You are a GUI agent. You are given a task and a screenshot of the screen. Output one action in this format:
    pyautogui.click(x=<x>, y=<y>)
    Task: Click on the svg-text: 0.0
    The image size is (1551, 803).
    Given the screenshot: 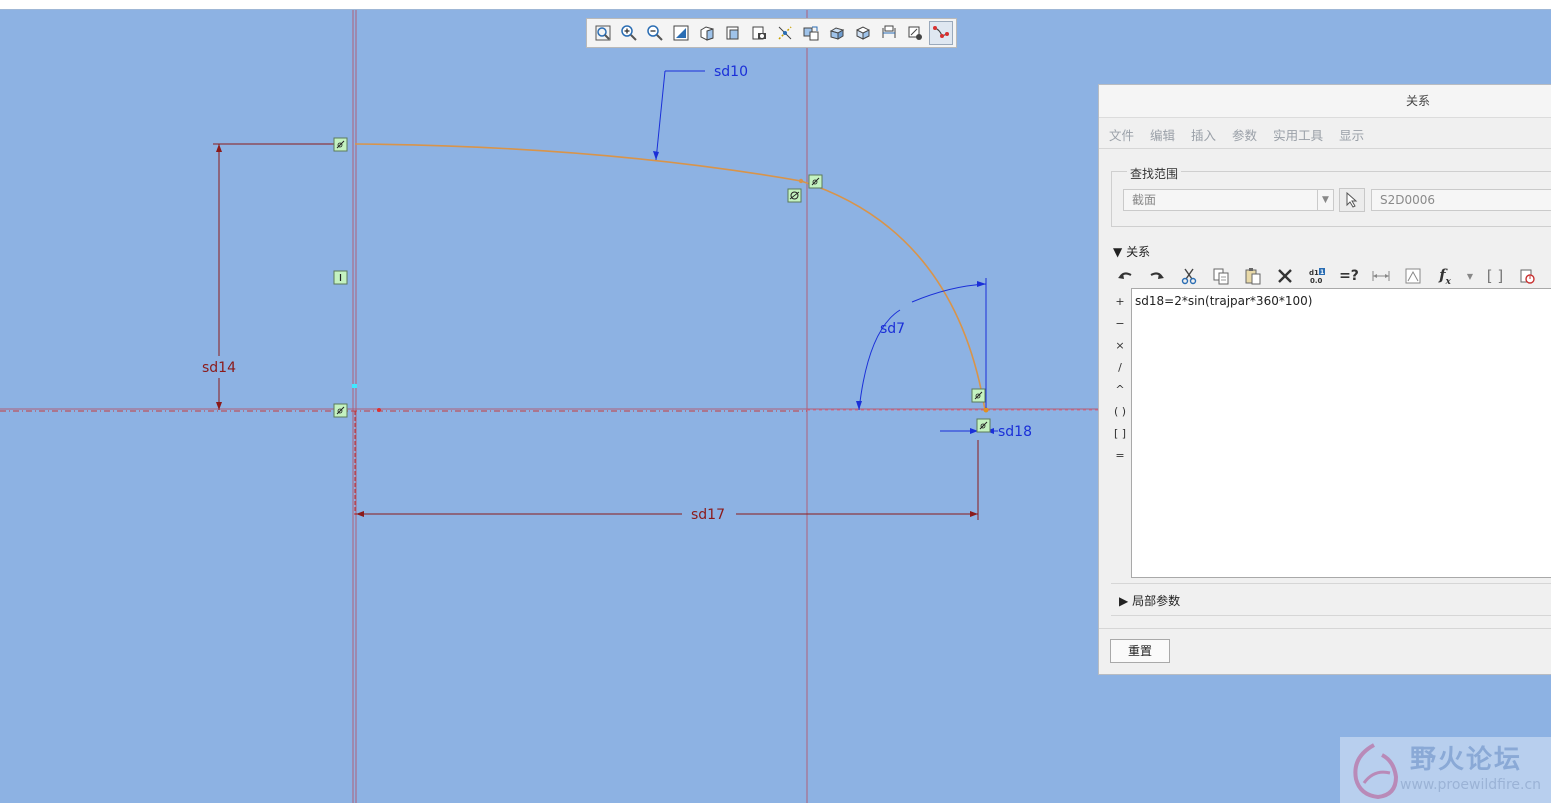 What is the action you would take?
    pyautogui.click(x=1316, y=281)
    